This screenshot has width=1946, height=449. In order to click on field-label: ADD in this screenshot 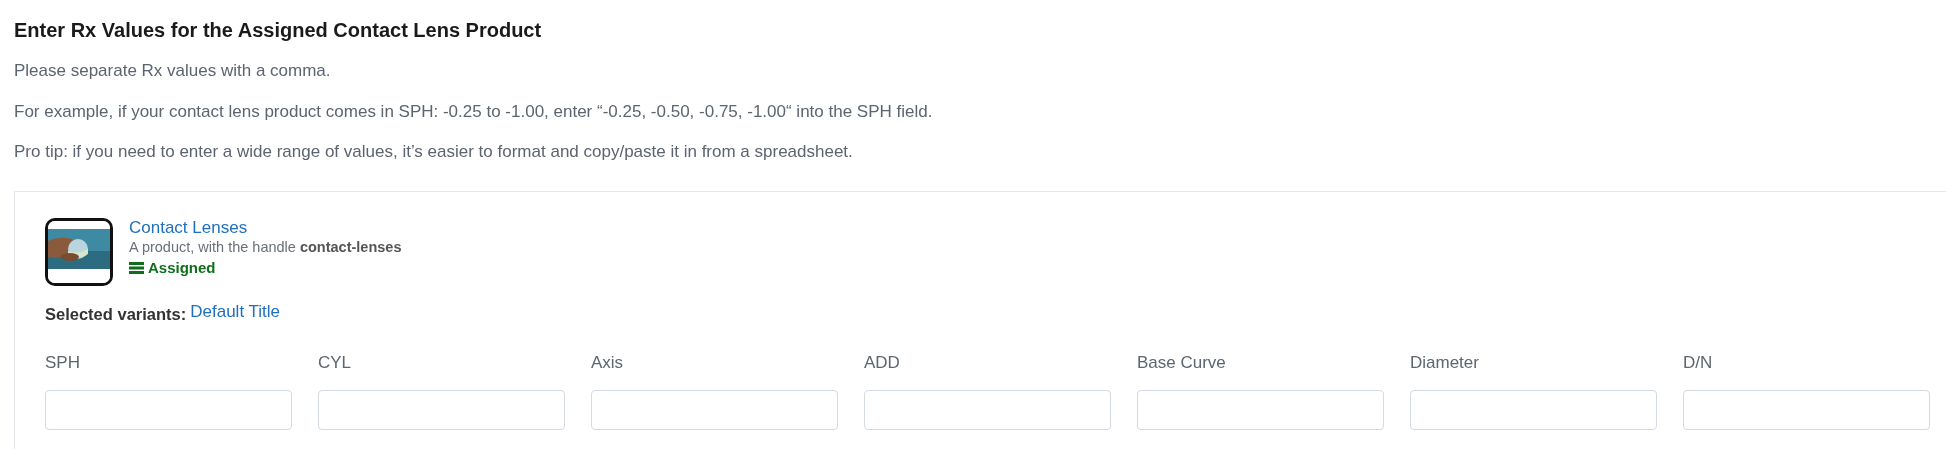, I will do `click(882, 363)`.